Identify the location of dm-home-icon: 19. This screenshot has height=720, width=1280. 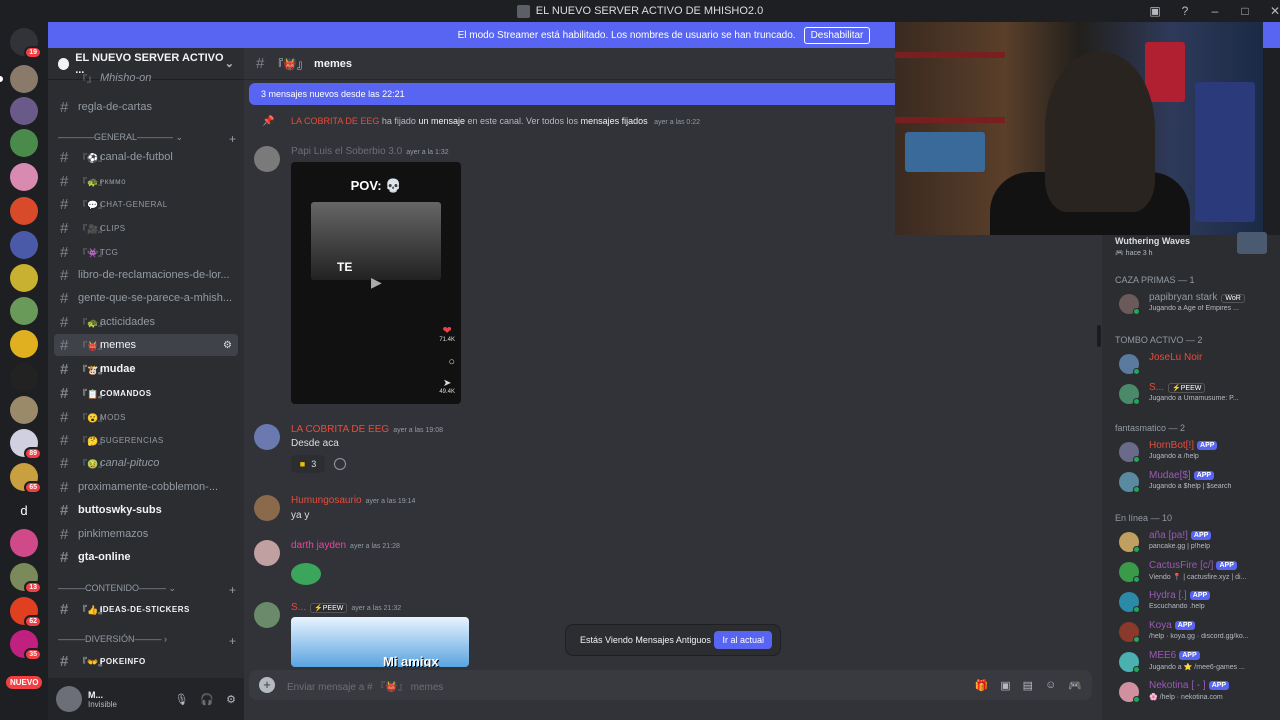
(26, 43).